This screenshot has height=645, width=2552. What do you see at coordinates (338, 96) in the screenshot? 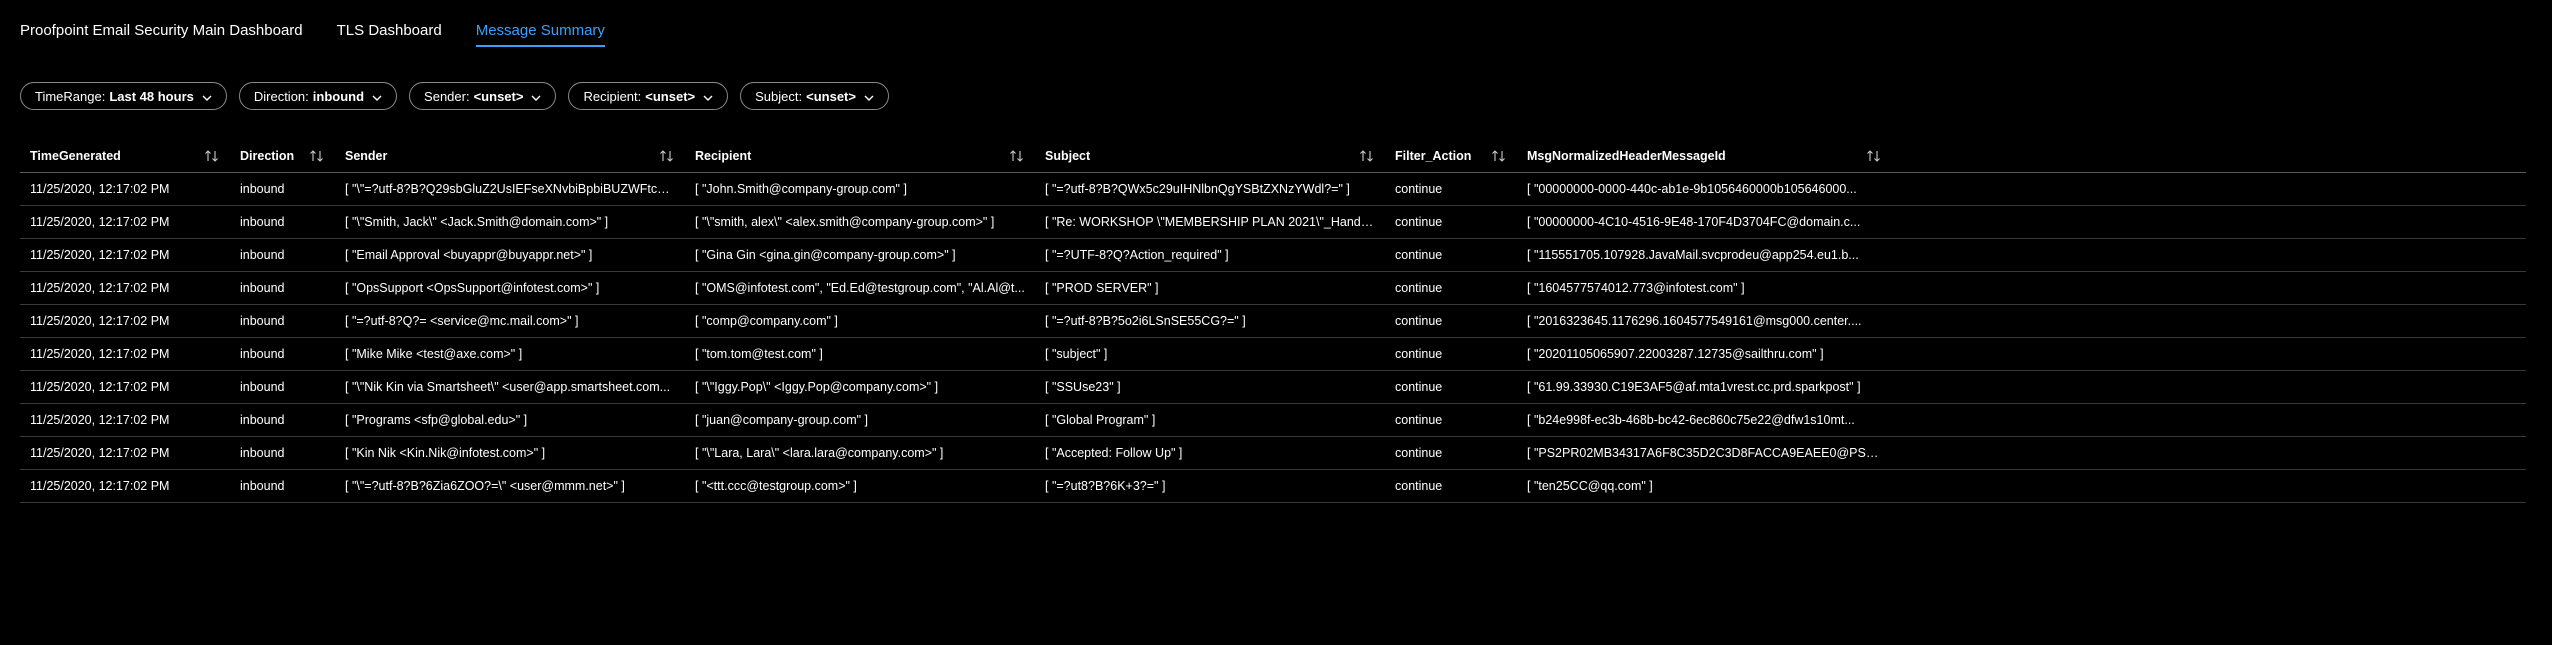
I see `filter-value: inbound` at bounding box center [338, 96].